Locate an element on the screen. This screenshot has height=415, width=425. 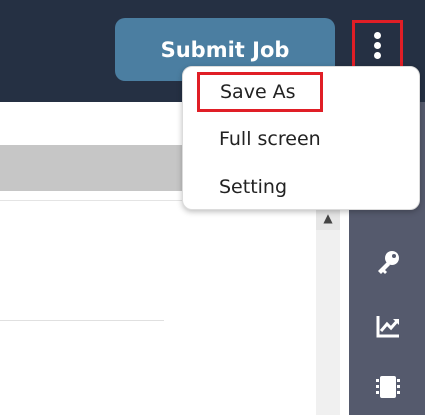
menu-item-setting: Setting is located at coordinates (253, 187).